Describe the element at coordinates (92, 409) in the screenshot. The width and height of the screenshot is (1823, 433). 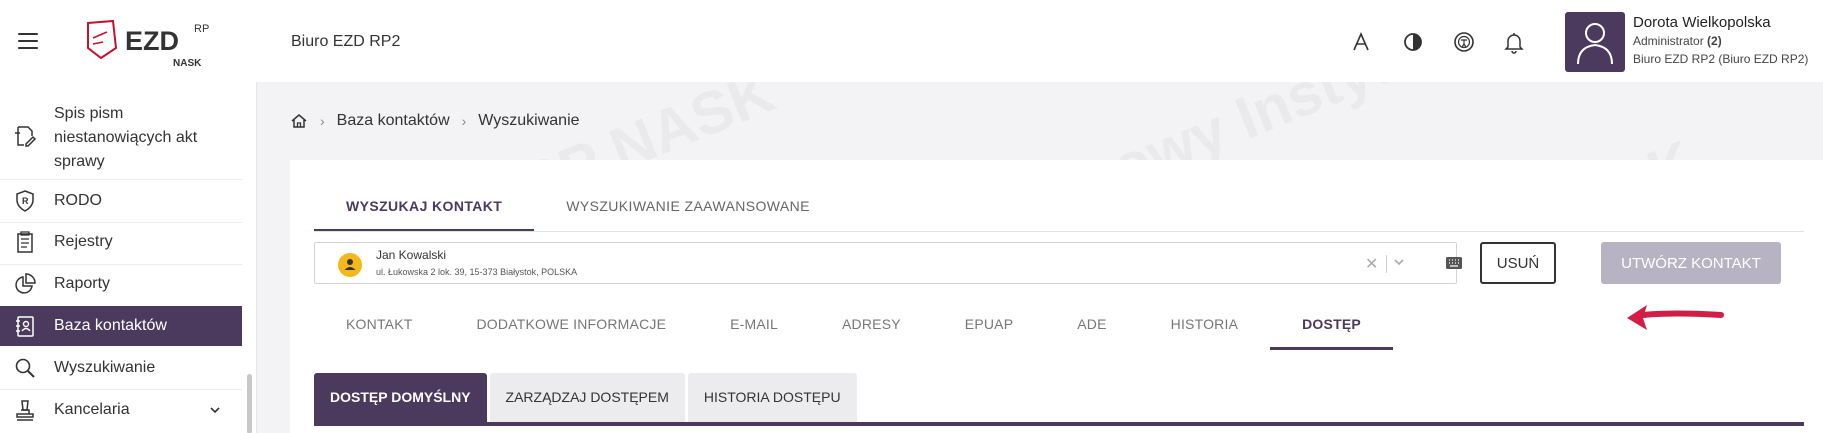
I see `sidebar-item-label: Kancelaria` at that location.